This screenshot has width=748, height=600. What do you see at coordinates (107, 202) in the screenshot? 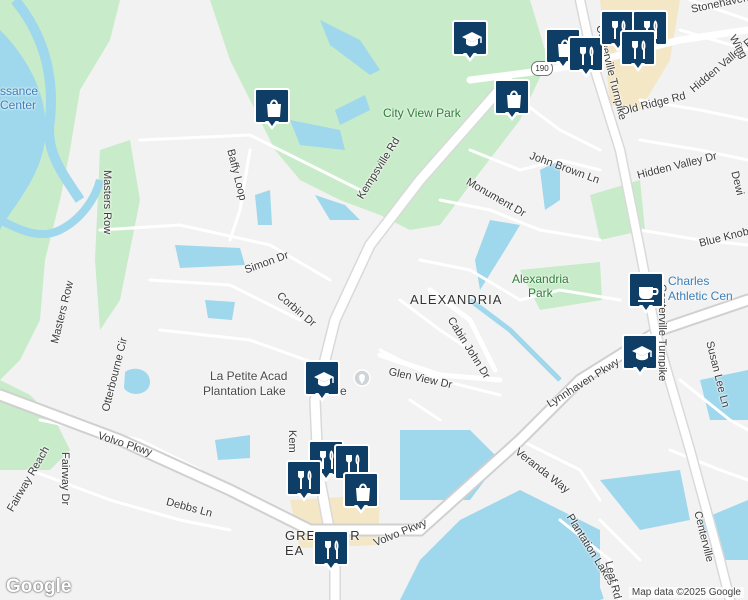
I see `road-label-masters-row-top: Masters Row` at bounding box center [107, 202].